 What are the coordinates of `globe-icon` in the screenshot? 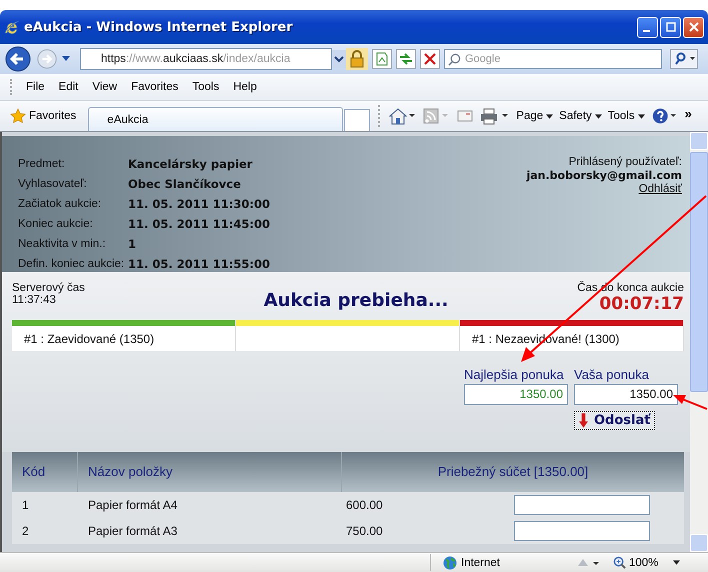 It's located at (450, 563).